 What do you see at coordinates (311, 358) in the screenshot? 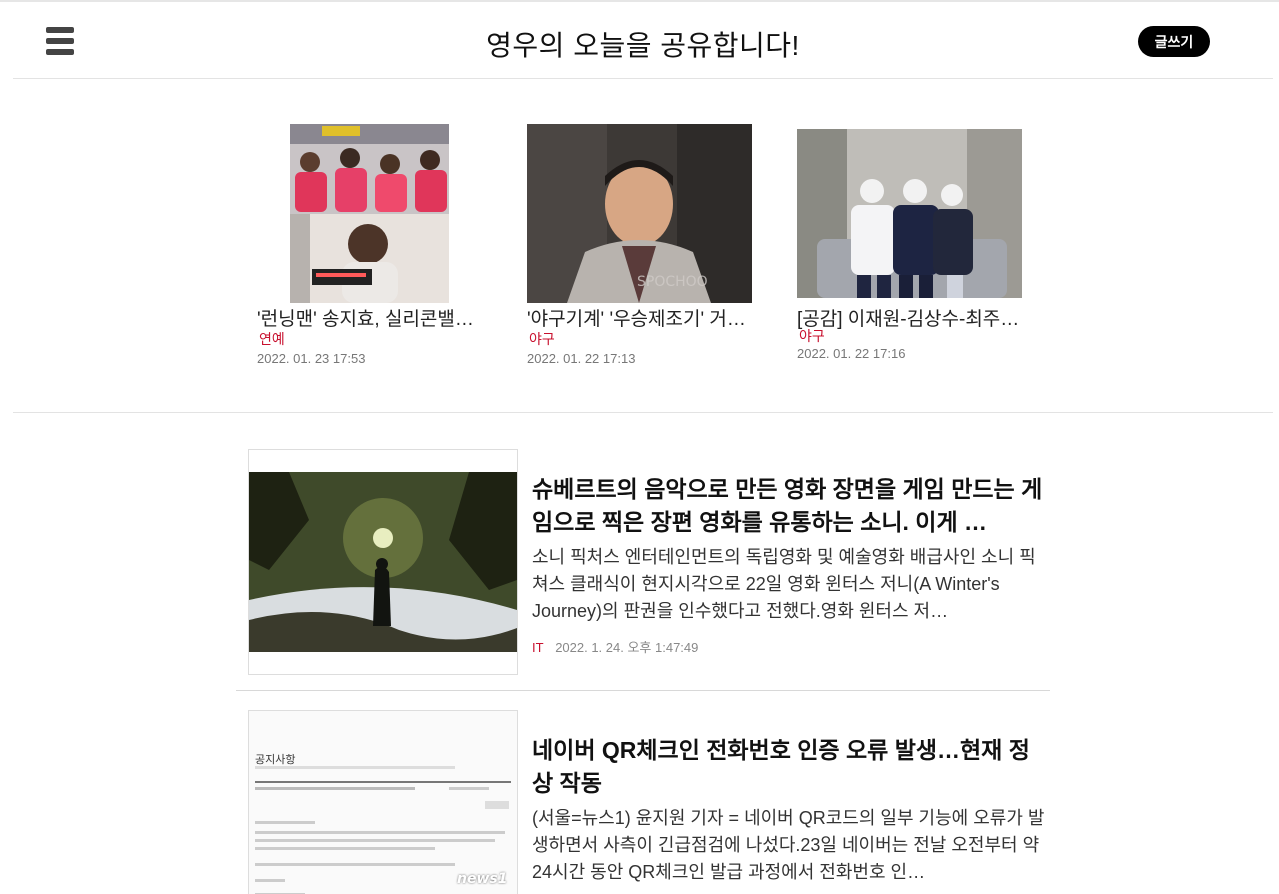
I see `featured-card-date: 2022. 01. 23 17:53` at bounding box center [311, 358].